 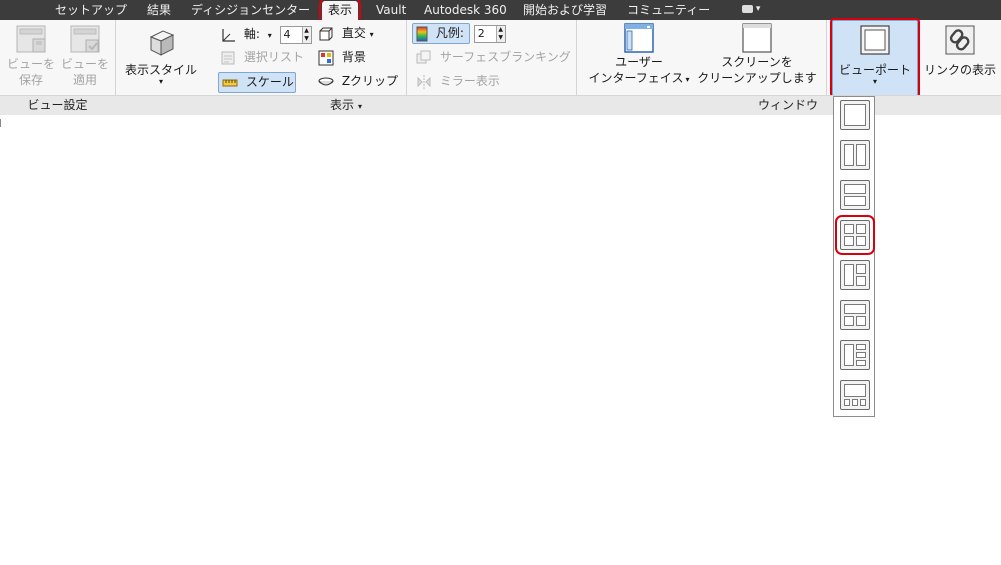 I want to click on scale-label: スケール, so click(x=269, y=82).